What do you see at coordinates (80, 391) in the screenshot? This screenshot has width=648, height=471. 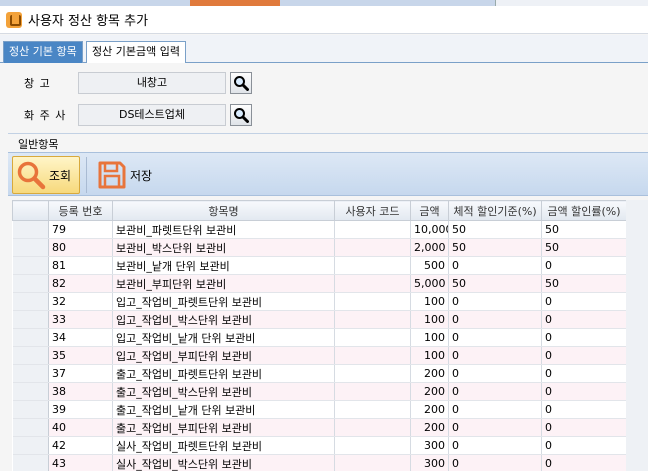 I see `reg-no-cell: 38` at bounding box center [80, 391].